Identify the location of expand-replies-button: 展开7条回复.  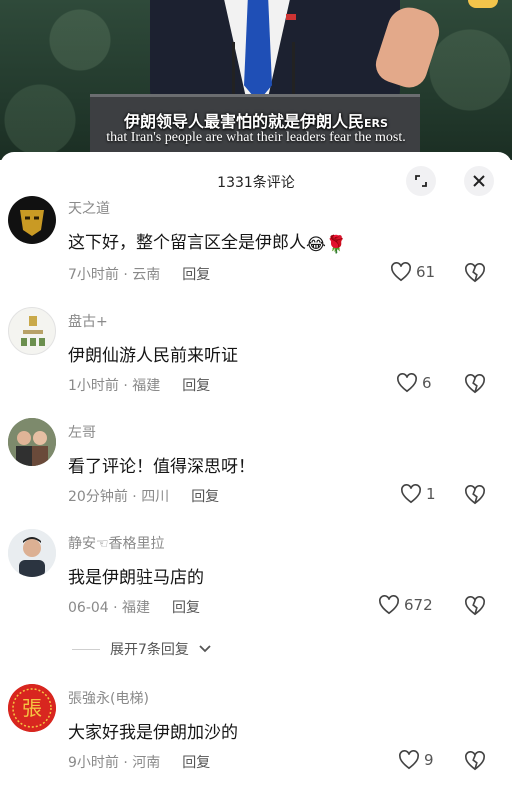
(141, 649).